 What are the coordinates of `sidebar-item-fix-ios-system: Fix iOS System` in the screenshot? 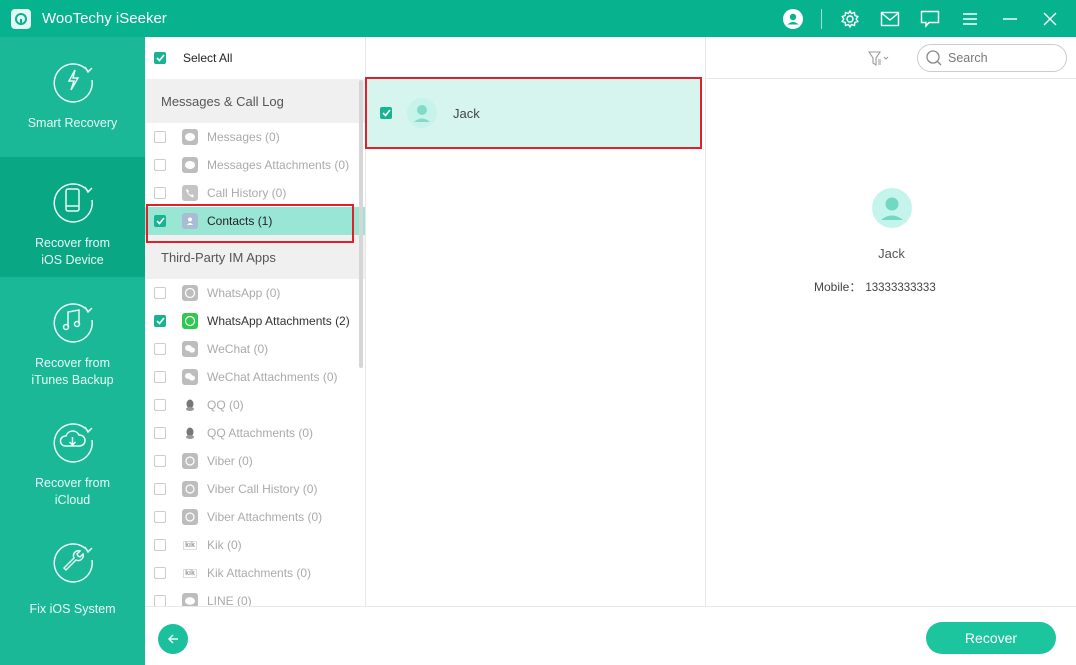 It's located at (72, 577).